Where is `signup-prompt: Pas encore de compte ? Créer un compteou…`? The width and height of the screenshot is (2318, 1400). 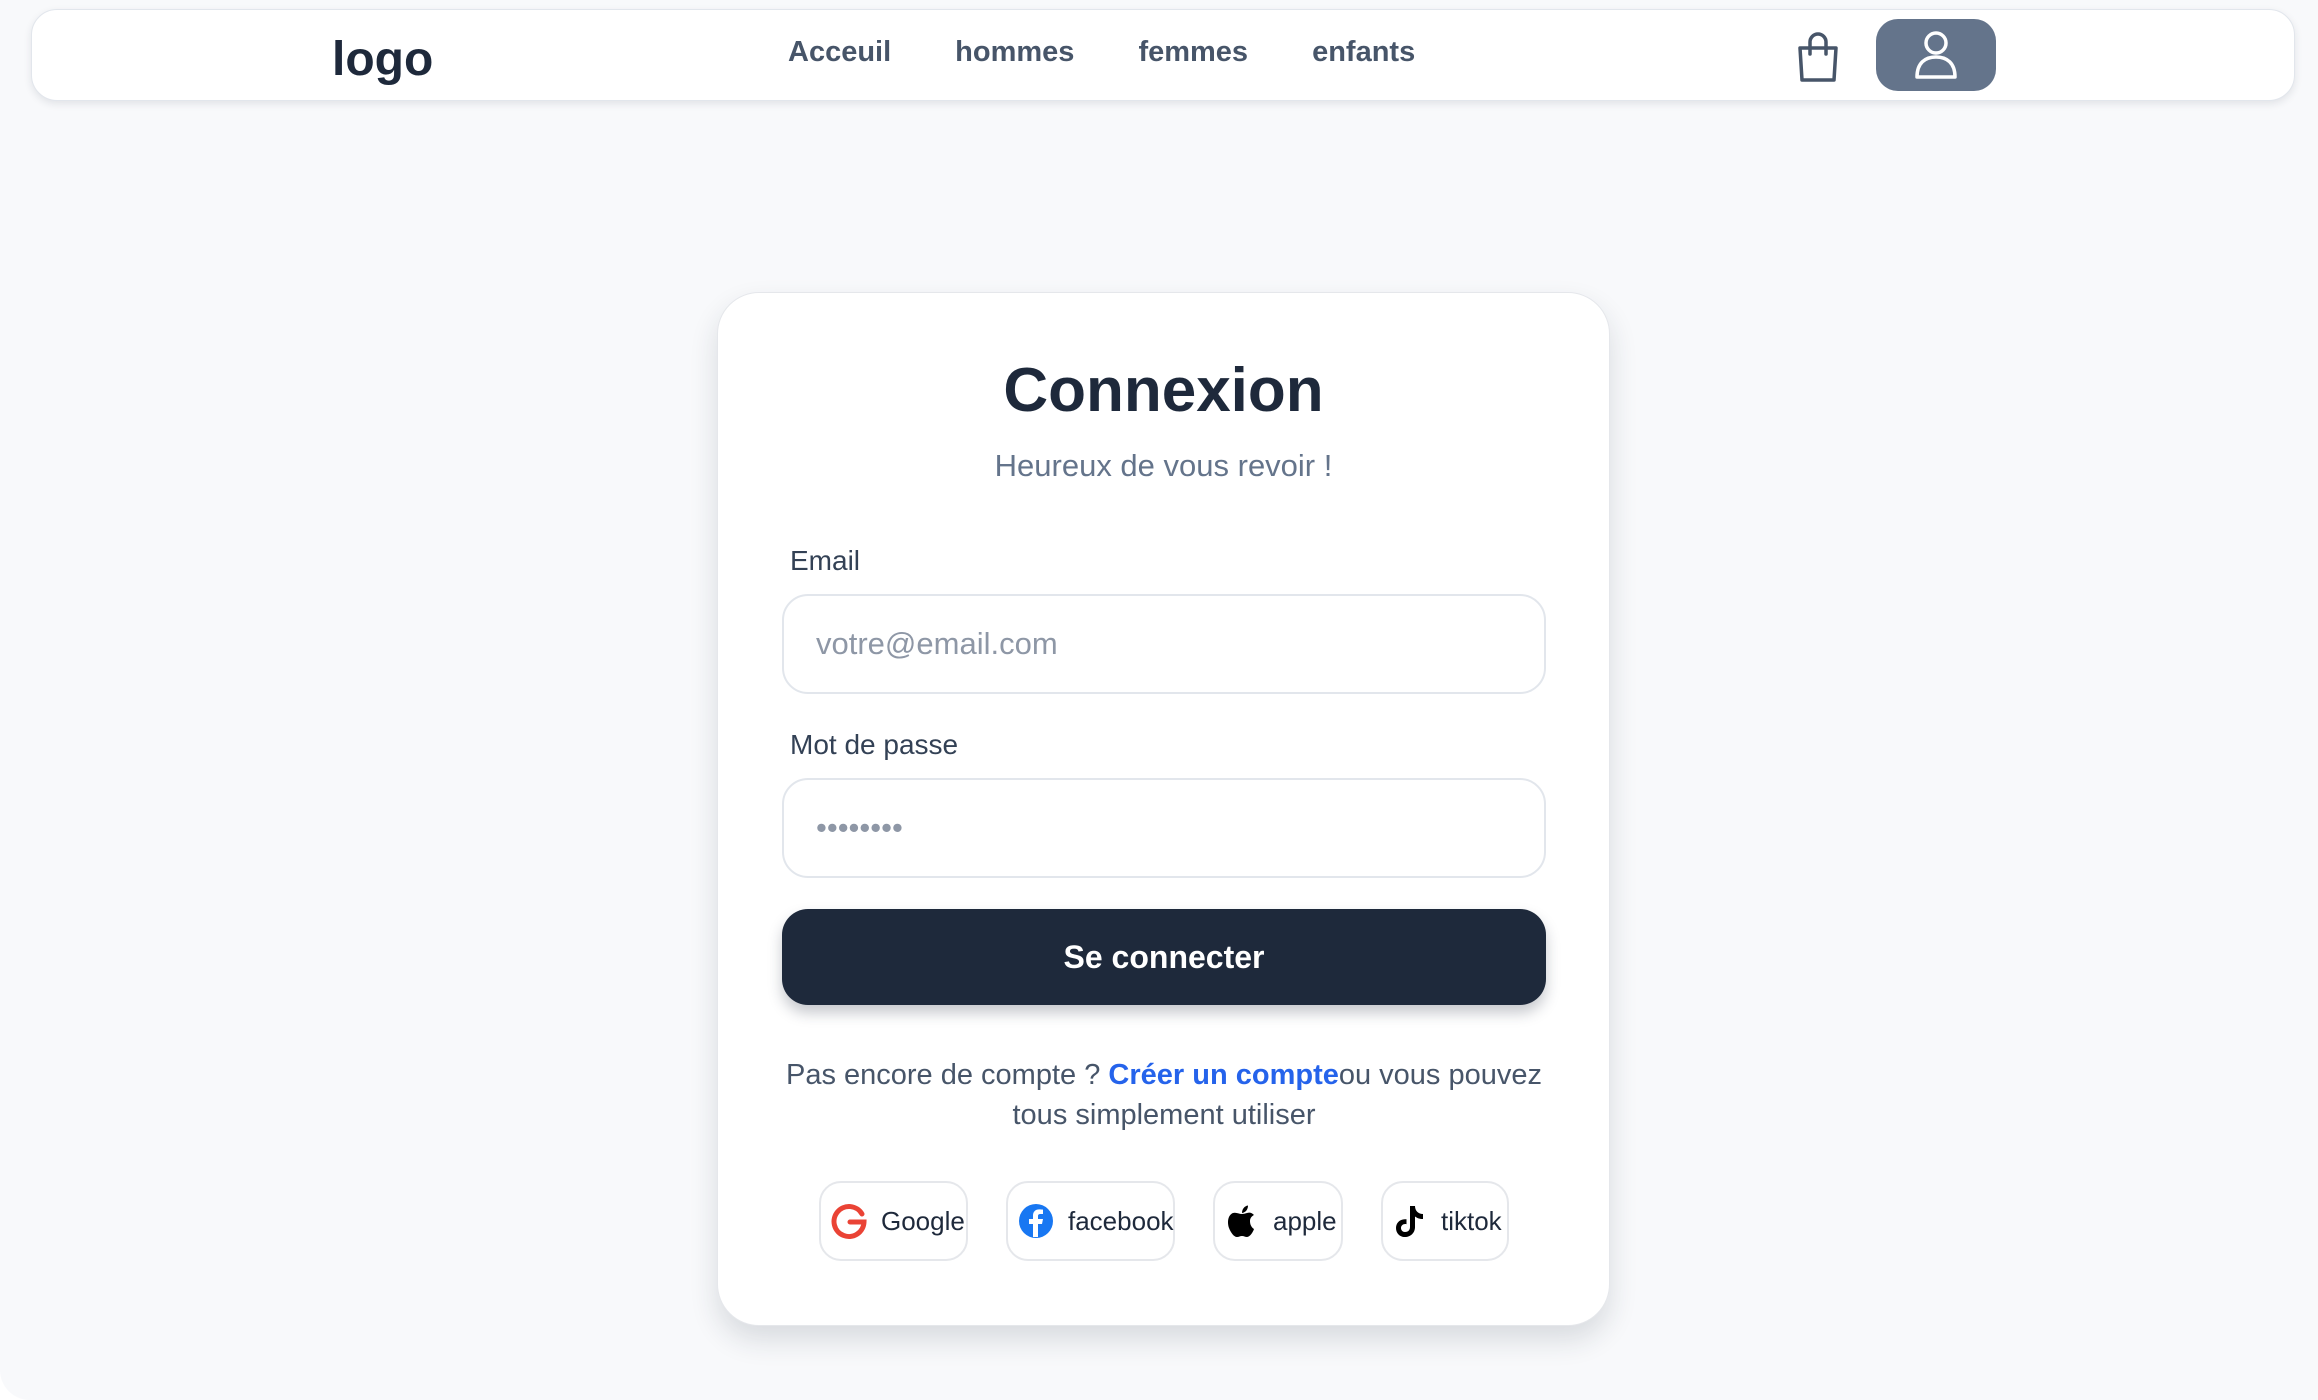
signup-prompt: Pas encore de compte ? Créer un compteou… is located at coordinates (1164, 1095).